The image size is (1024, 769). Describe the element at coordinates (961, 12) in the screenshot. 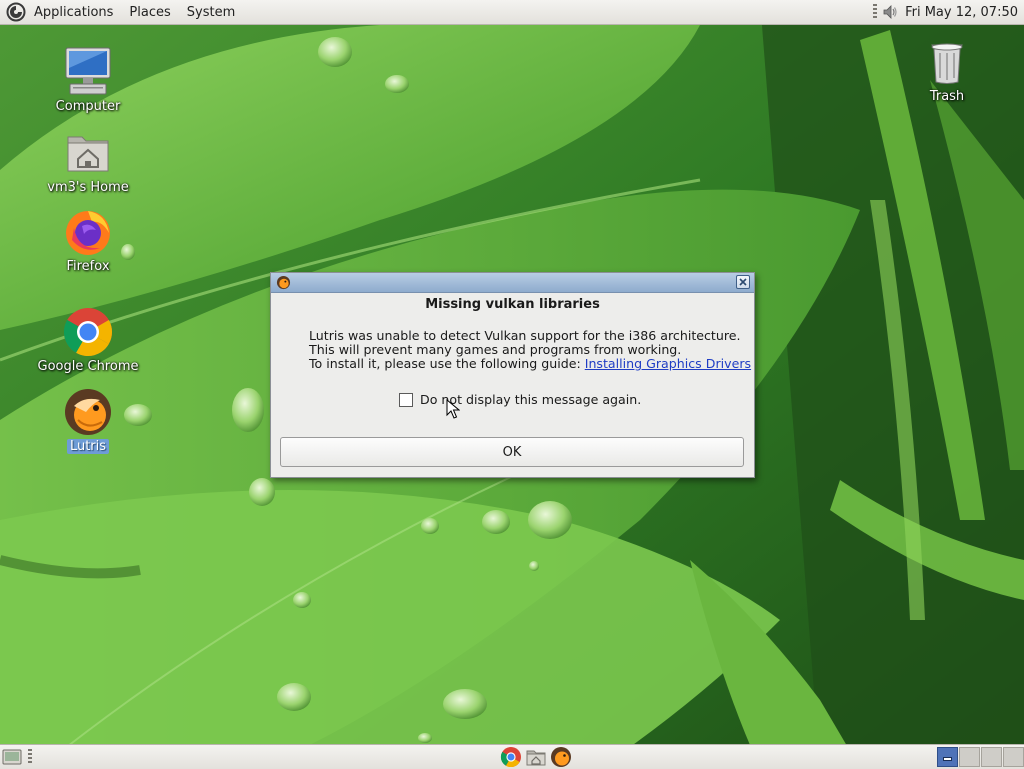

I see `clock: Fri May 12, 07:50` at that location.